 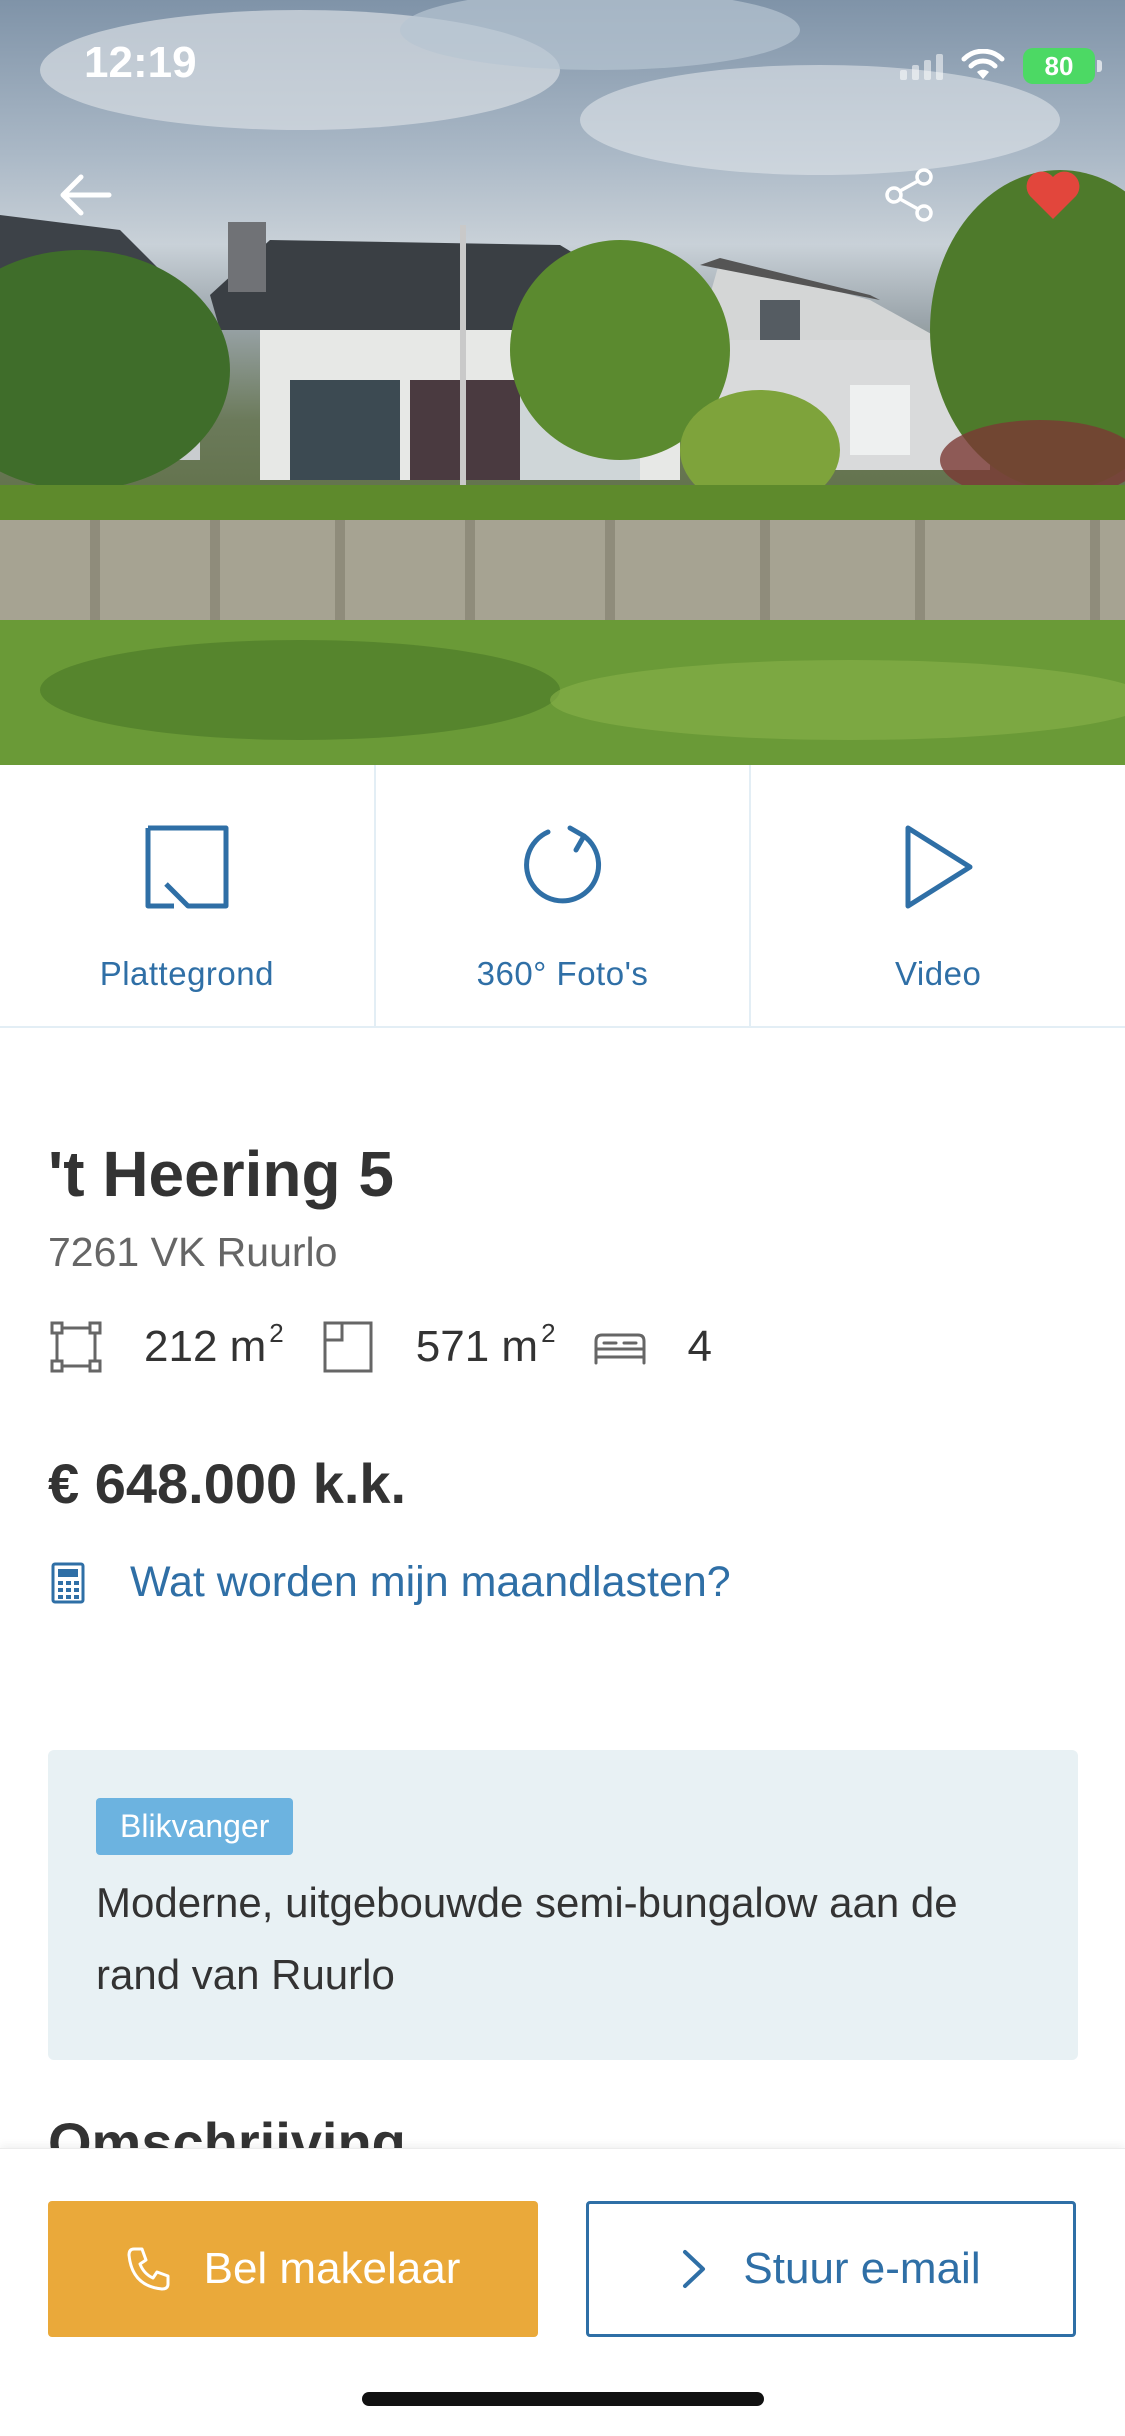 I want to click on call-agent-button: Bel makelaar, so click(x=293, y=2269).